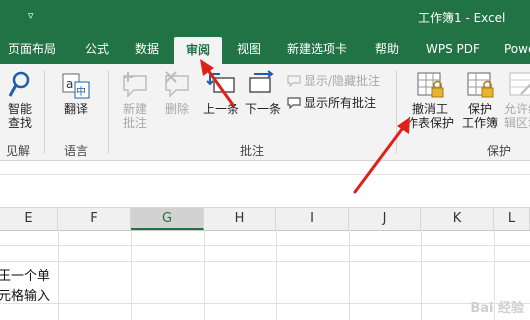 This screenshot has width=530, height=320. Describe the element at coordinates (499, 151) in the screenshot. I see `group-label-protect: 保护` at that location.